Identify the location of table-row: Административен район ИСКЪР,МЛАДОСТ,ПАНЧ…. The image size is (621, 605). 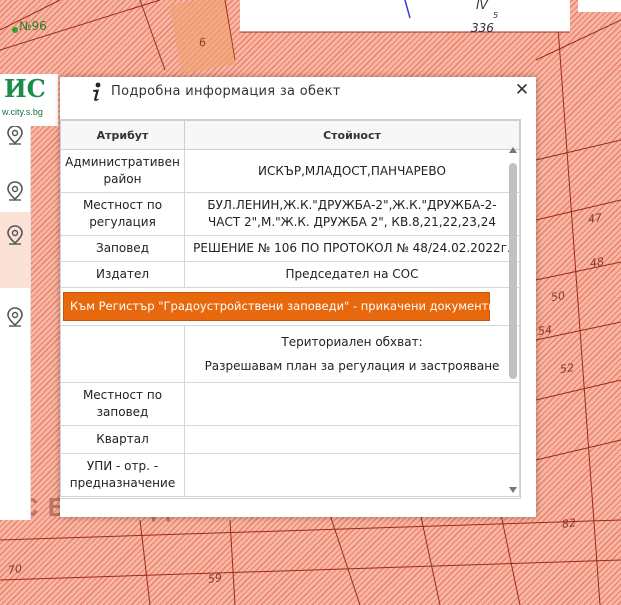
(290, 171).